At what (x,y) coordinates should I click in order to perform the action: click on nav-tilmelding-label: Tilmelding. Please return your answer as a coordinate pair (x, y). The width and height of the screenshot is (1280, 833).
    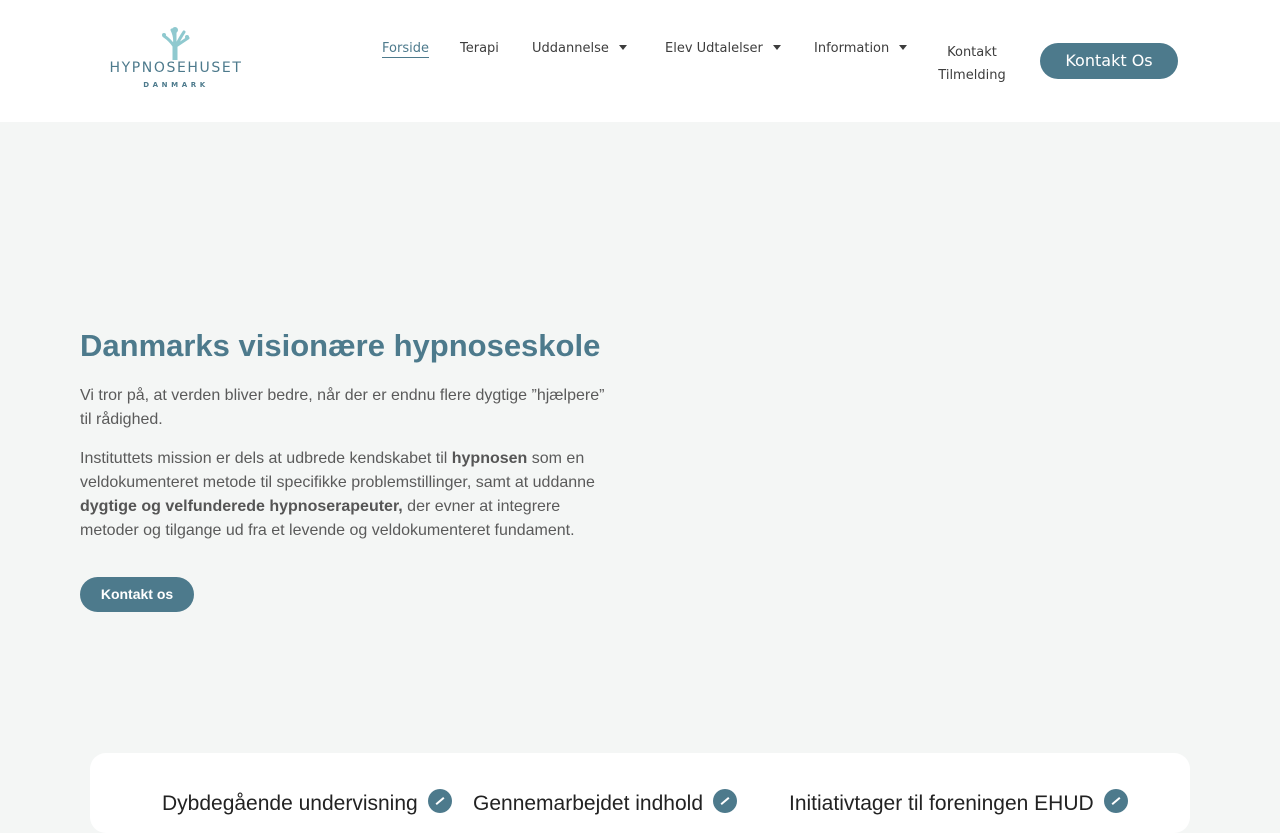
    Looking at the image, I should click on (972, 75).